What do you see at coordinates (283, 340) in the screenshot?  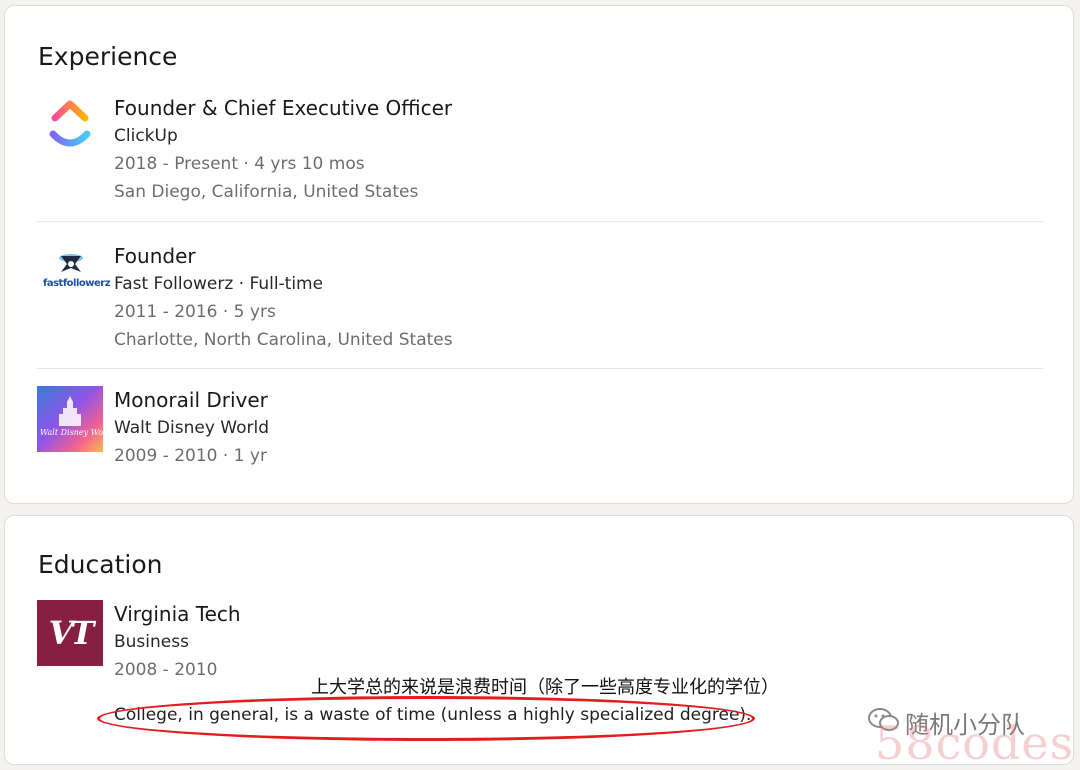 I see `job-location: Charlotte, North Carolina, United States` at bounding box center [283, 340].